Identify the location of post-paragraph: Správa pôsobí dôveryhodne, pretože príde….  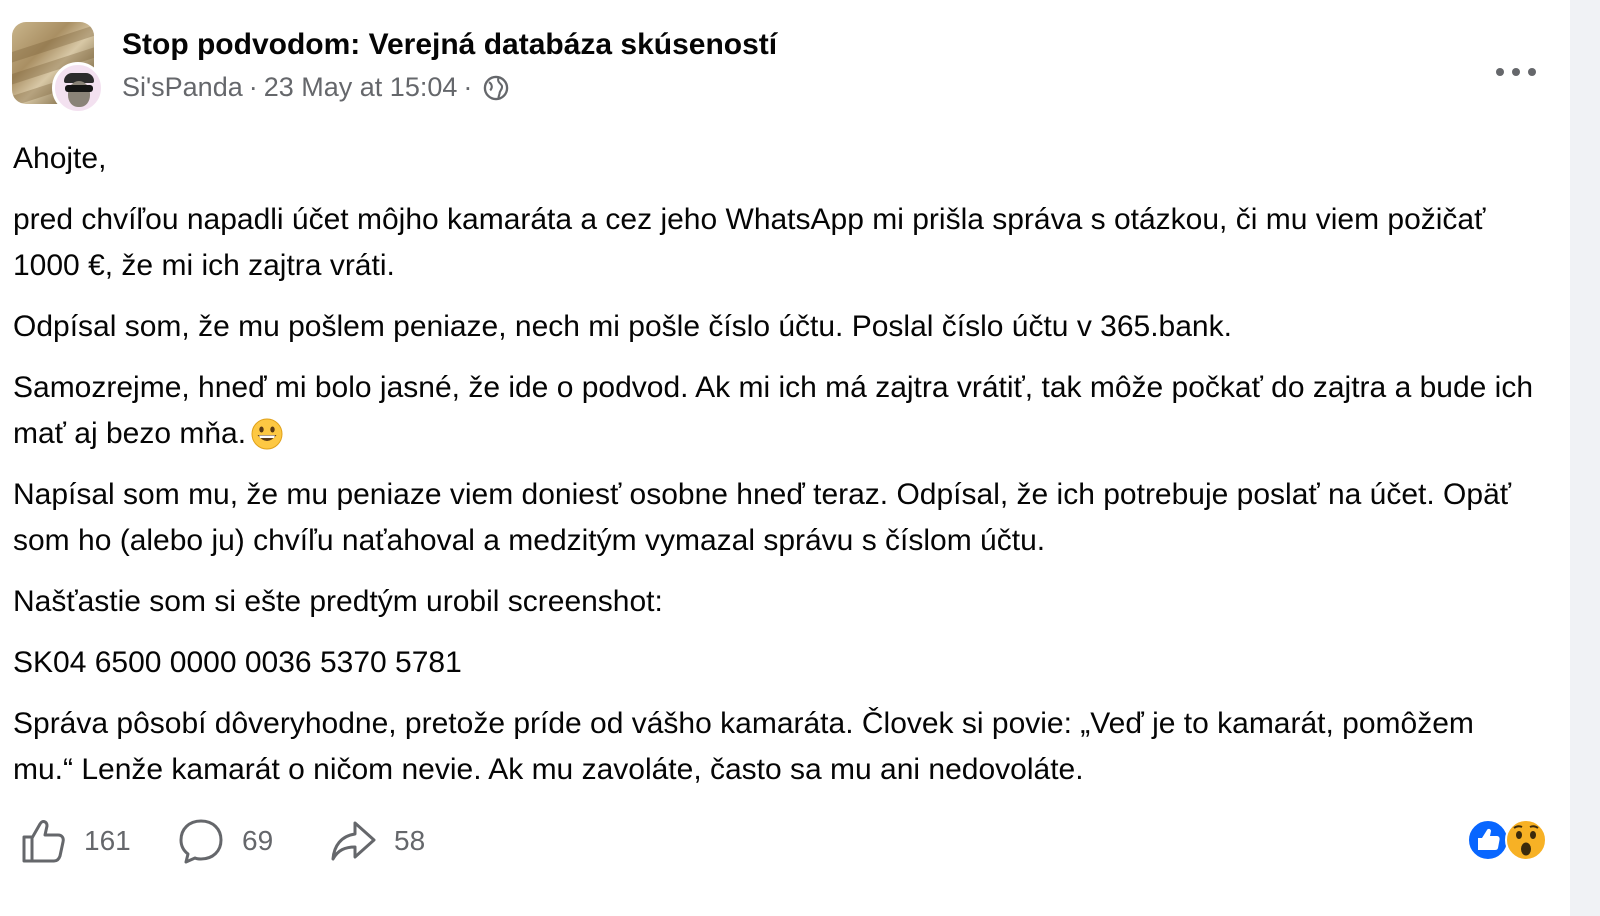
(743, 746).